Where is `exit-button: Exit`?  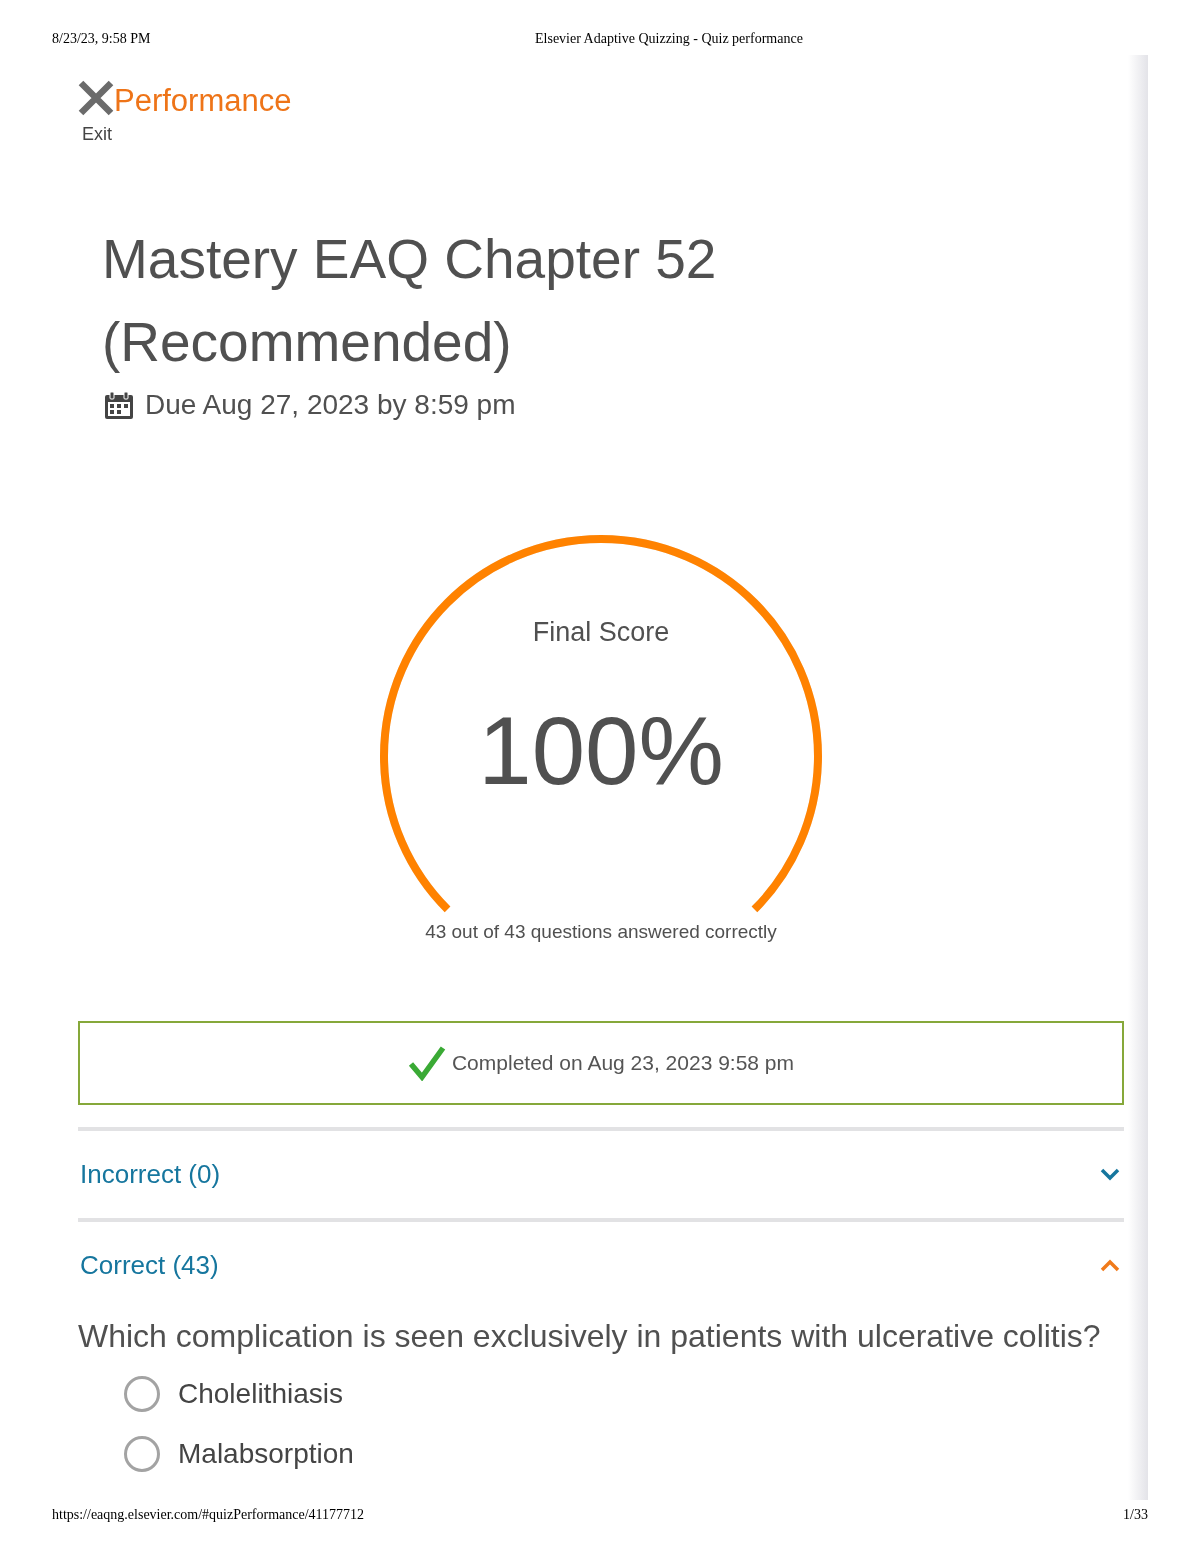
exit-button: Exit is located at coordinates (96, 112).